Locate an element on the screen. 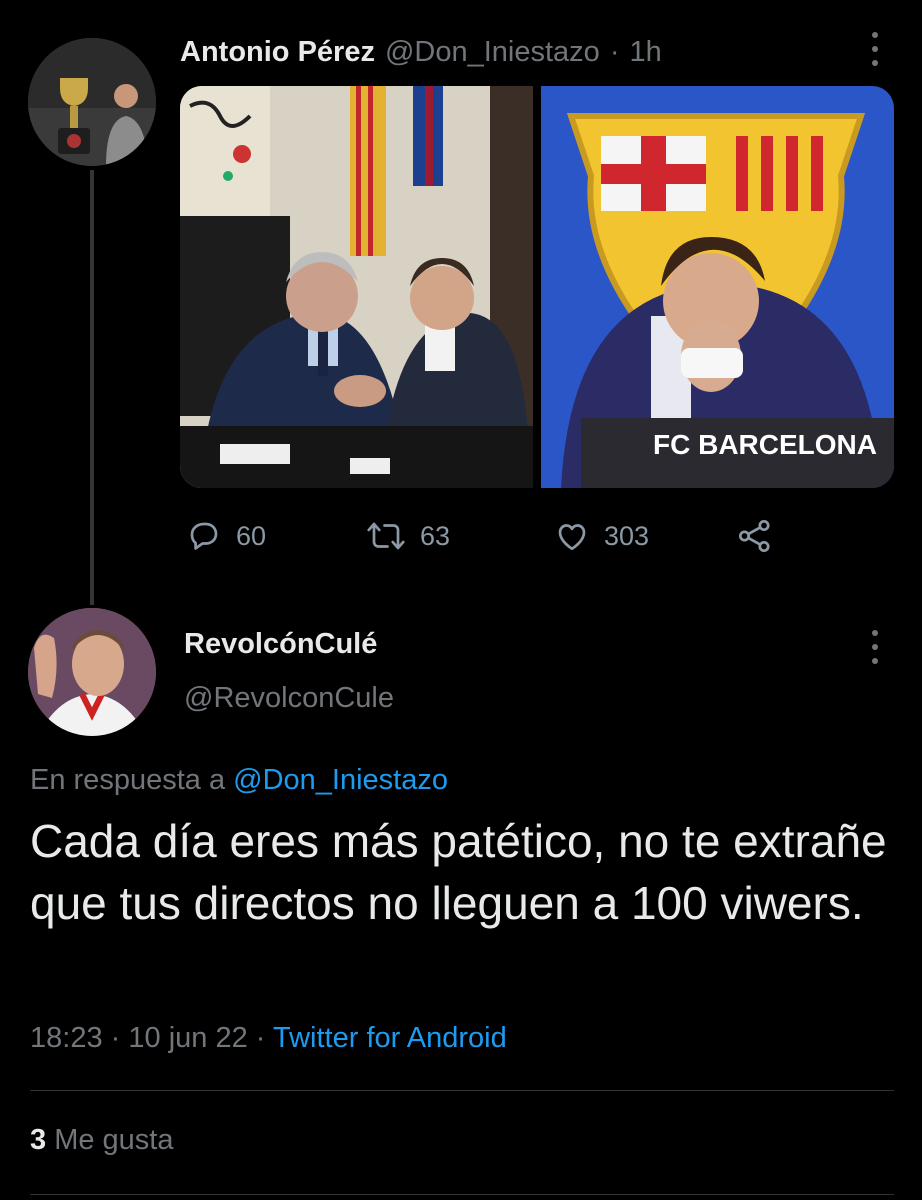  in-reply-prefix: En respuesta a is located at coordinates (128, 780).